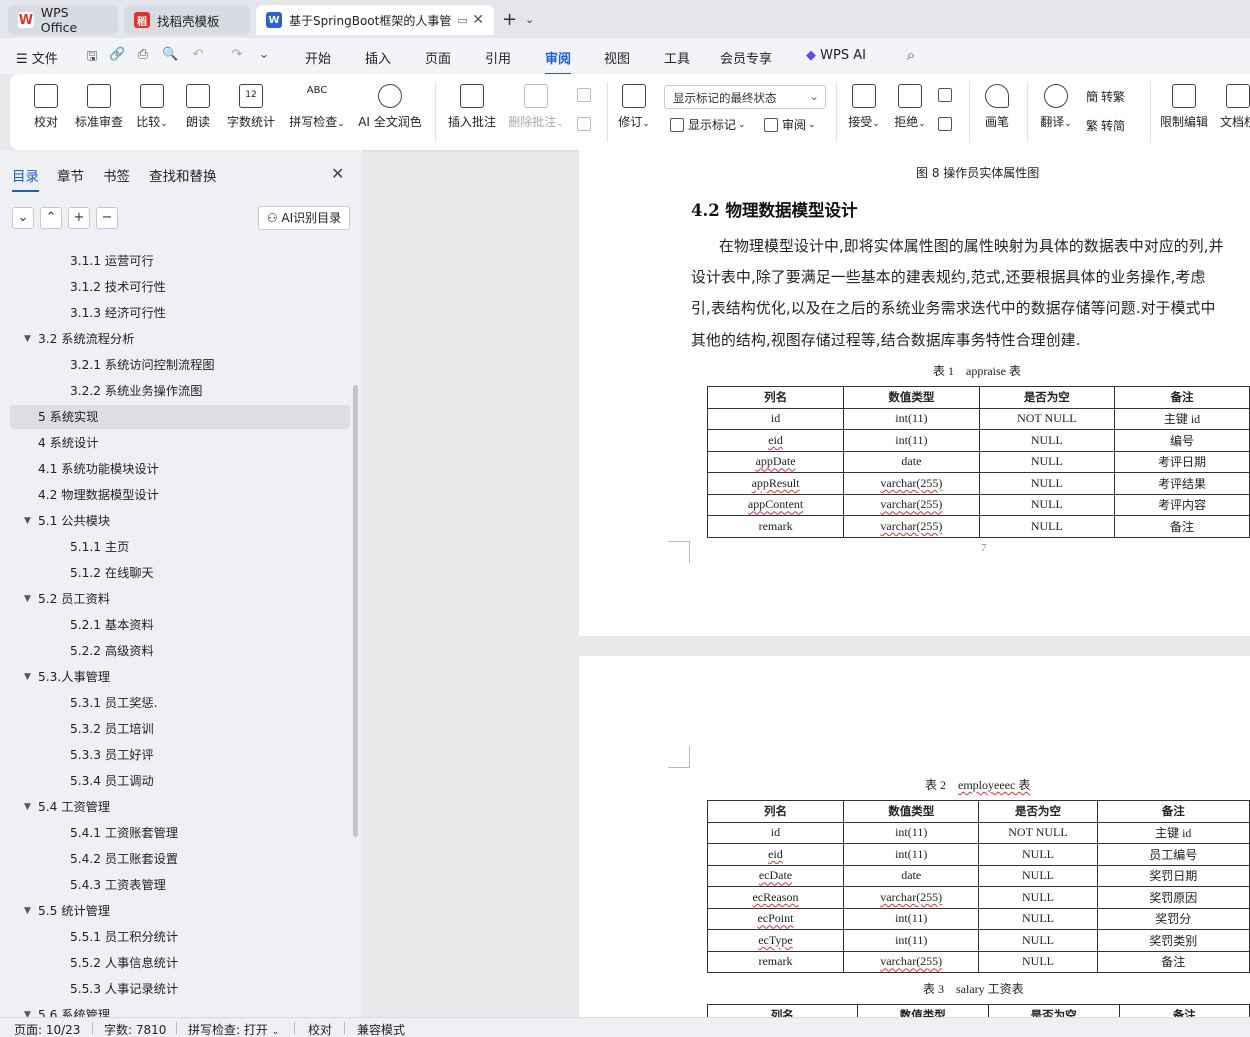 This screenshot has height=1037, width=1250. Describe the element at coordinates (237, 55) in the screenshot. I see `redo-icon: ↷` at that location.